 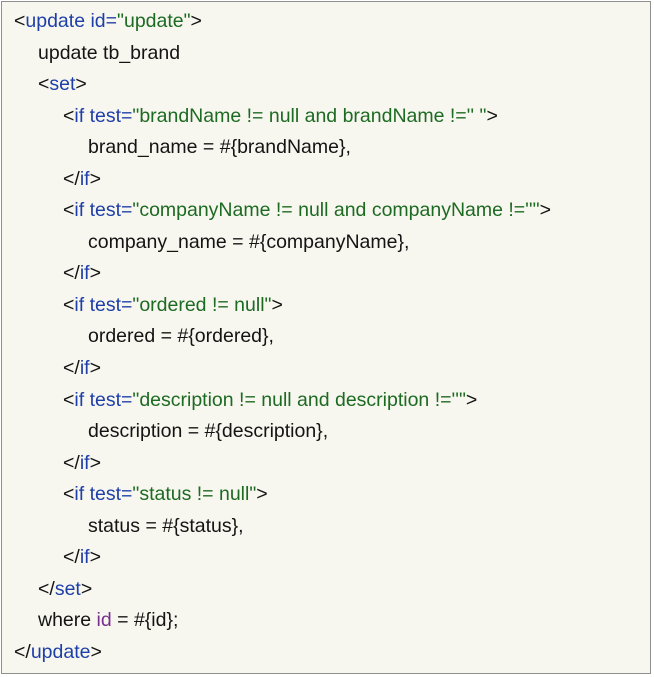 I want to click on code-token: = #{id};, so click(x=145, y=620).